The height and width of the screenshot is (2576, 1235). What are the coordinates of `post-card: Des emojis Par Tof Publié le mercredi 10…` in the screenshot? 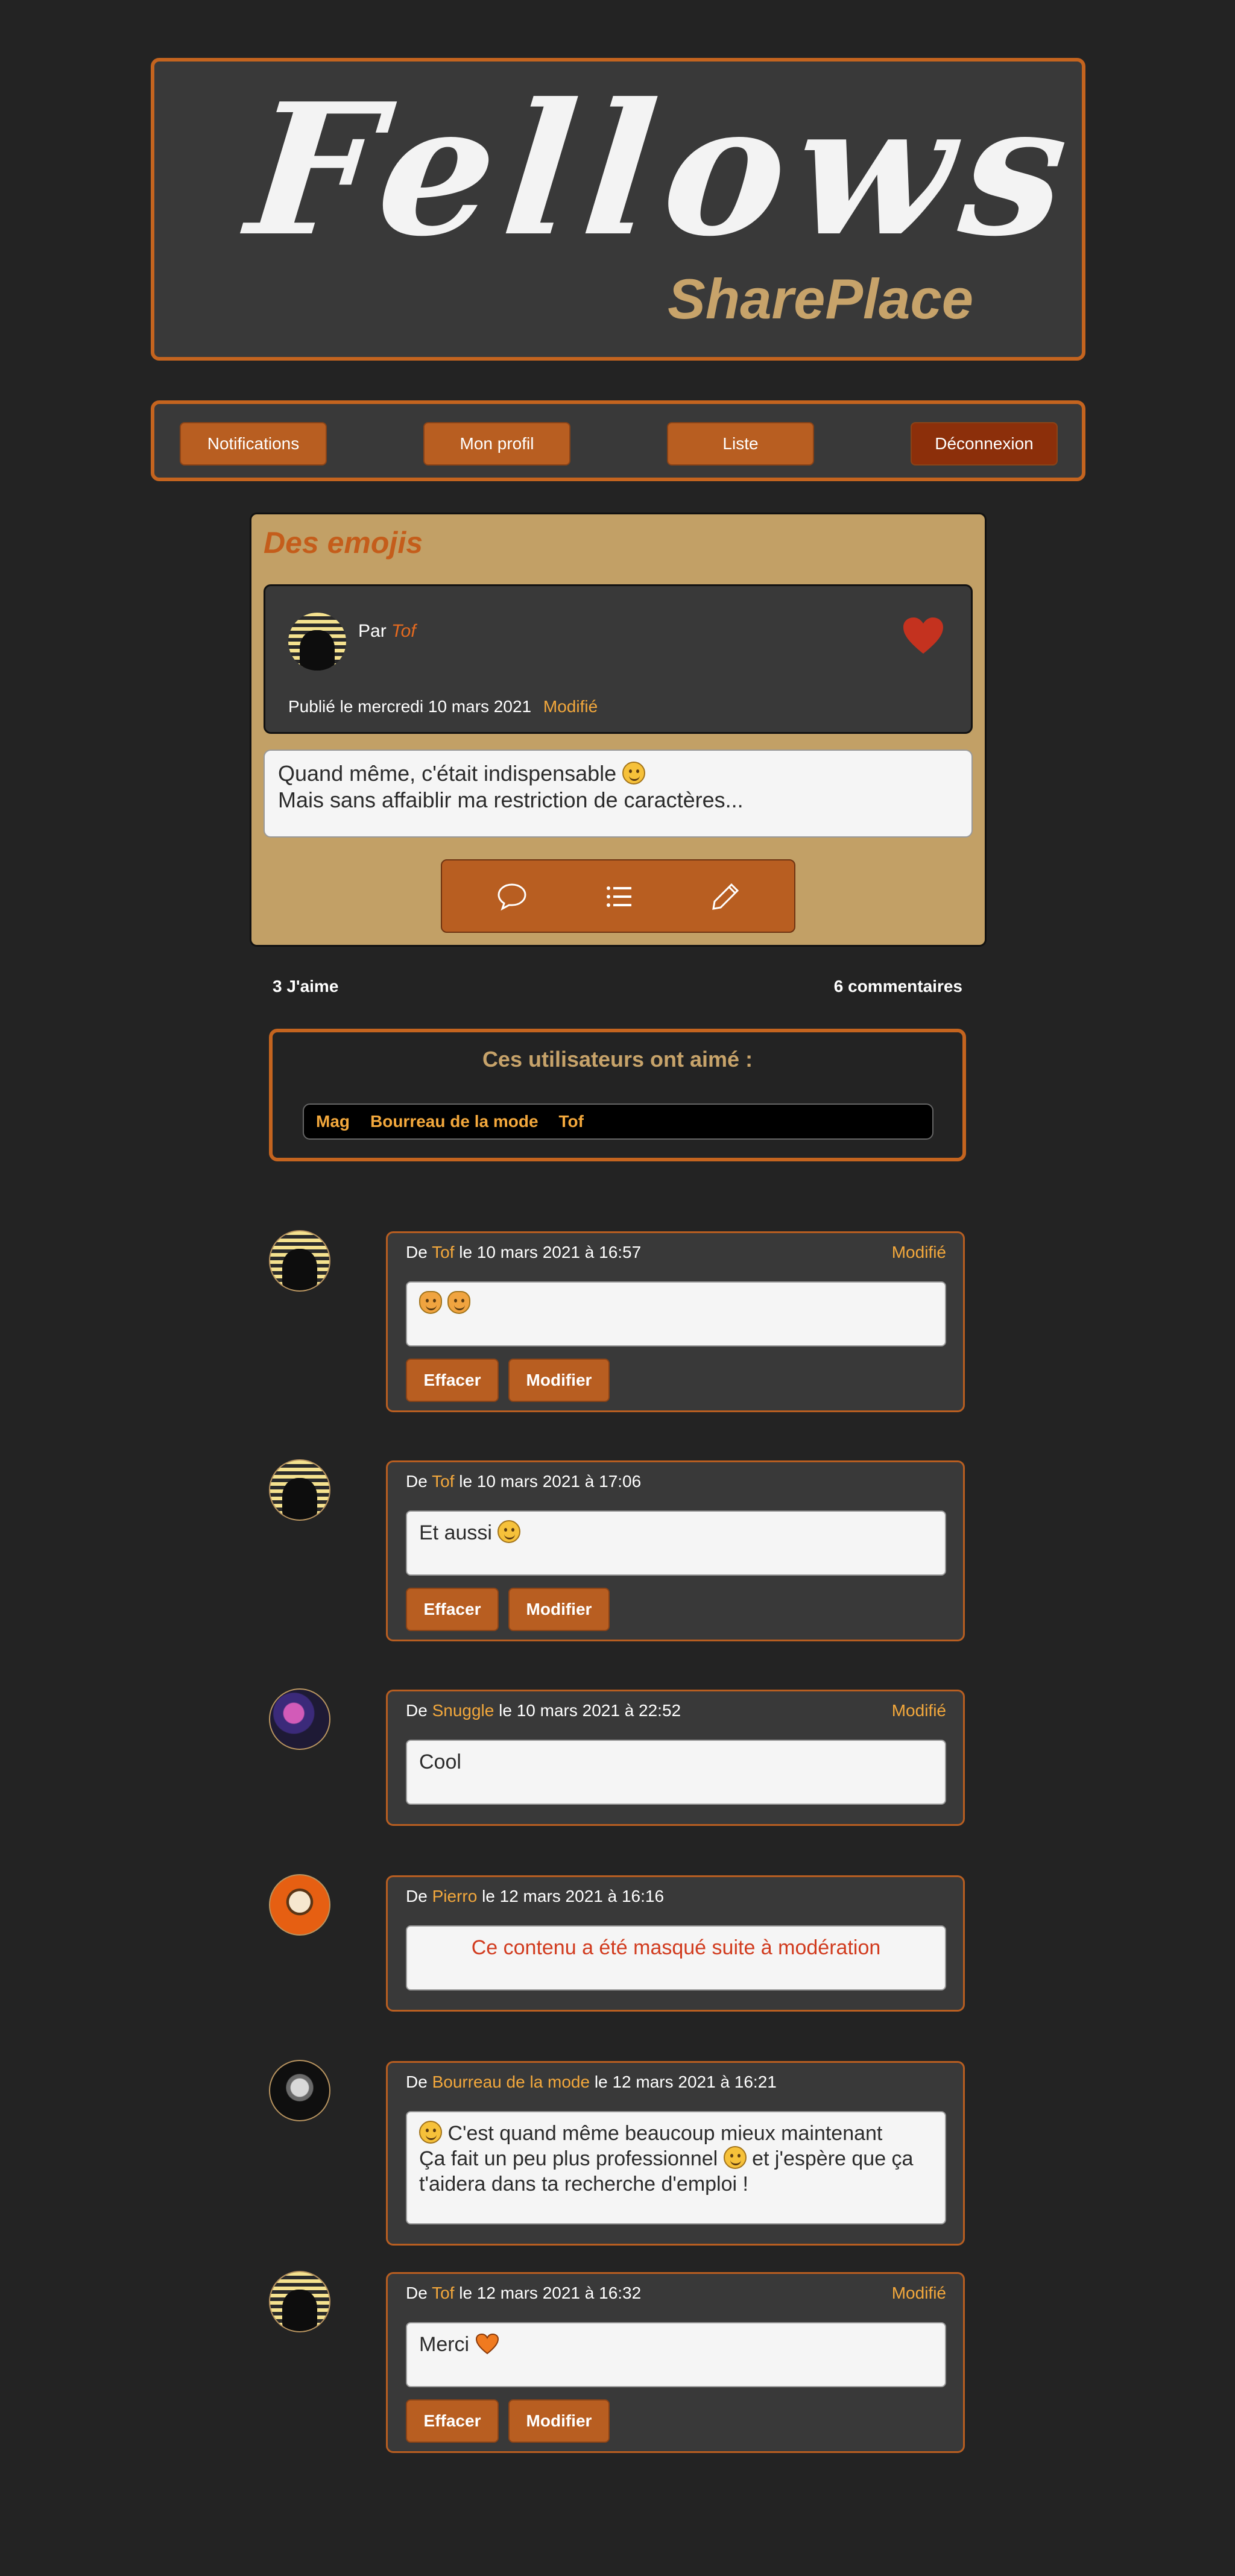 It's located at (618, 730).